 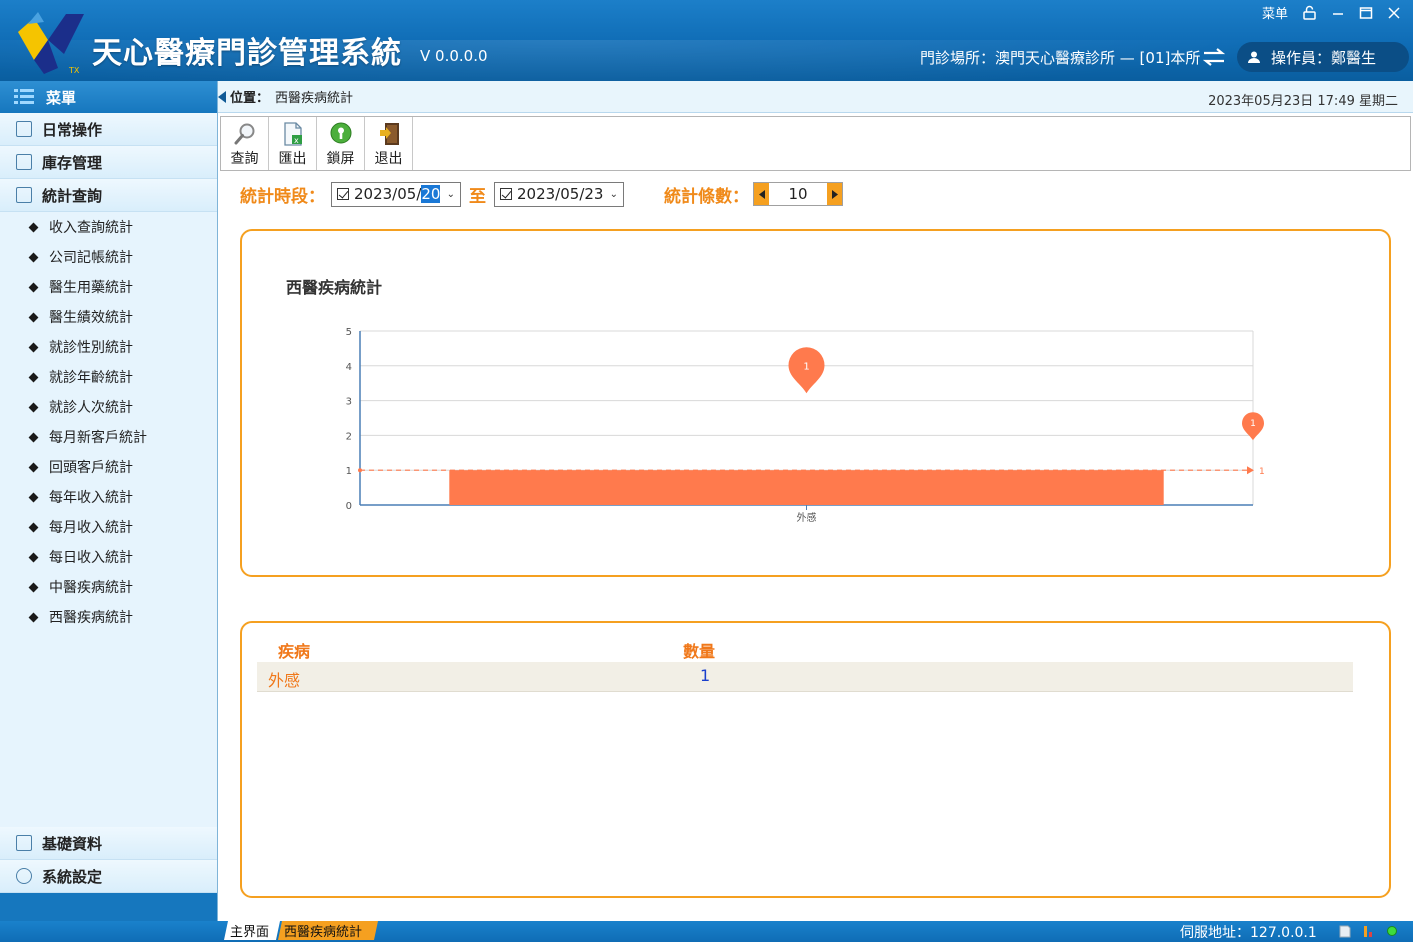 I want to click on exit-button-label: 退出, so click(x=388, y=159).